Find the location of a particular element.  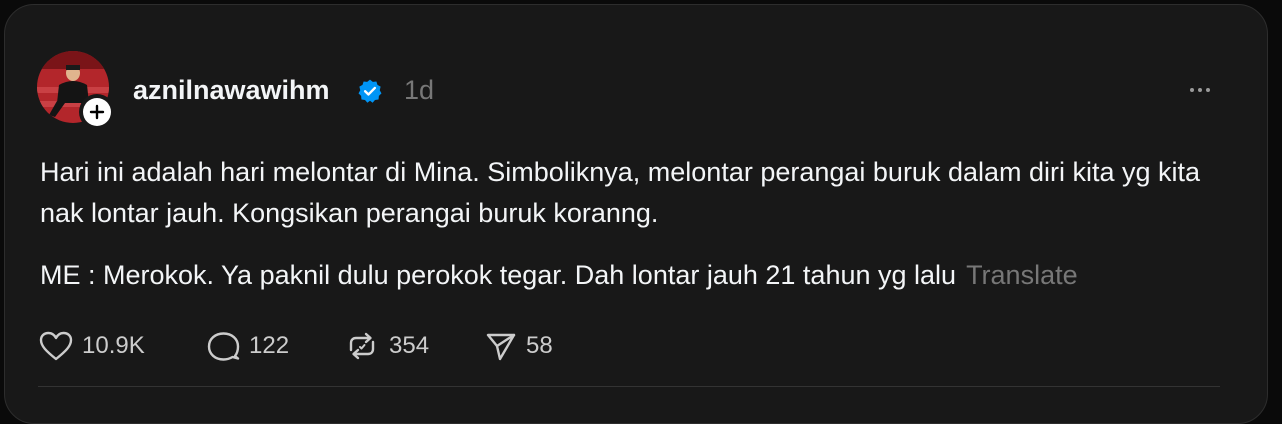

comment-count: 122 is located at coordinates (269, 345).